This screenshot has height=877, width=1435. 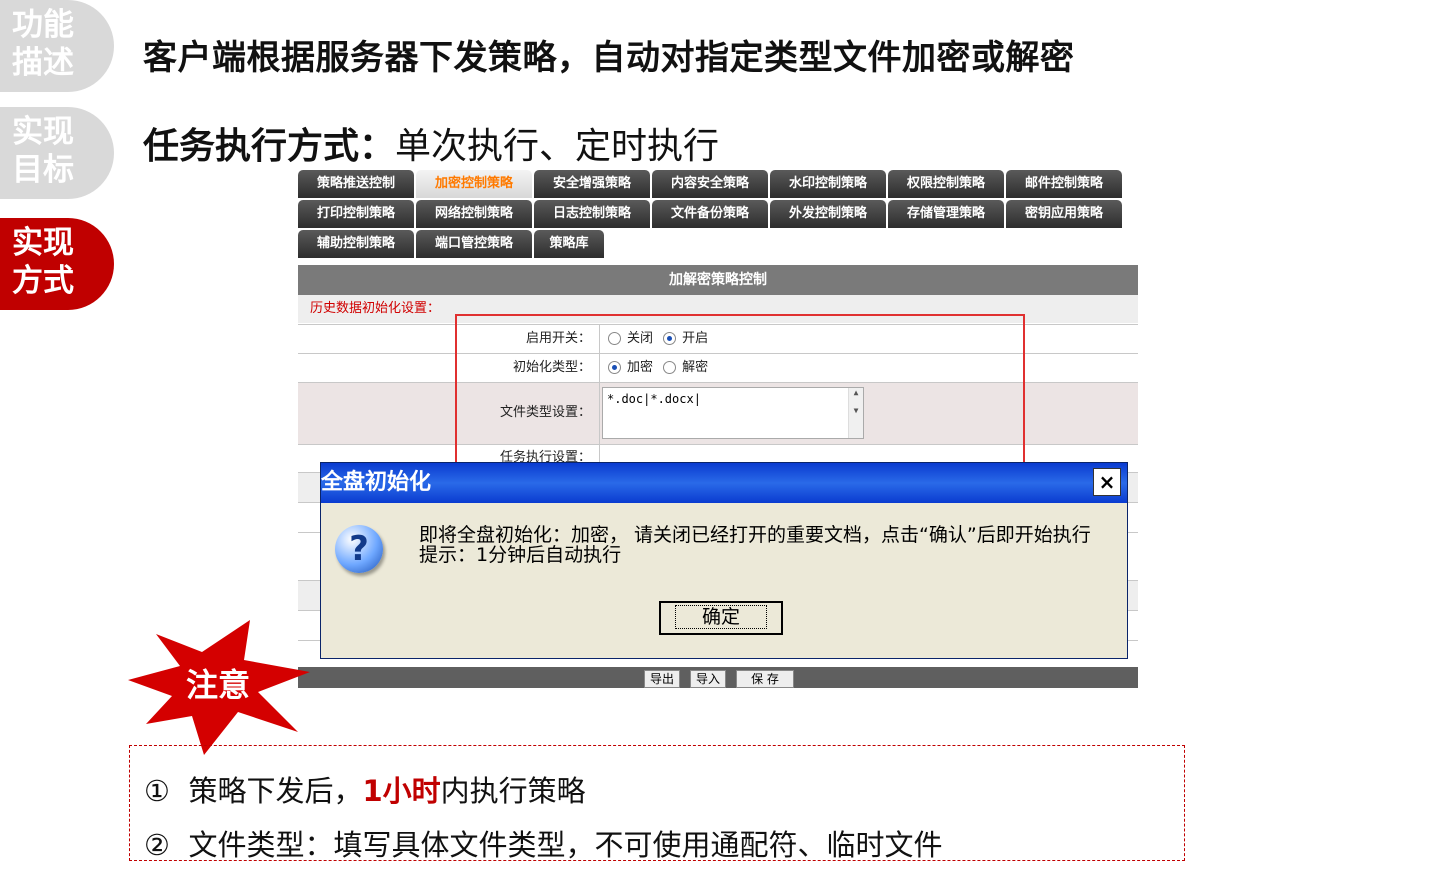 I want to click on tab-backup: 文件备份策略, so click(x=710, y=214).